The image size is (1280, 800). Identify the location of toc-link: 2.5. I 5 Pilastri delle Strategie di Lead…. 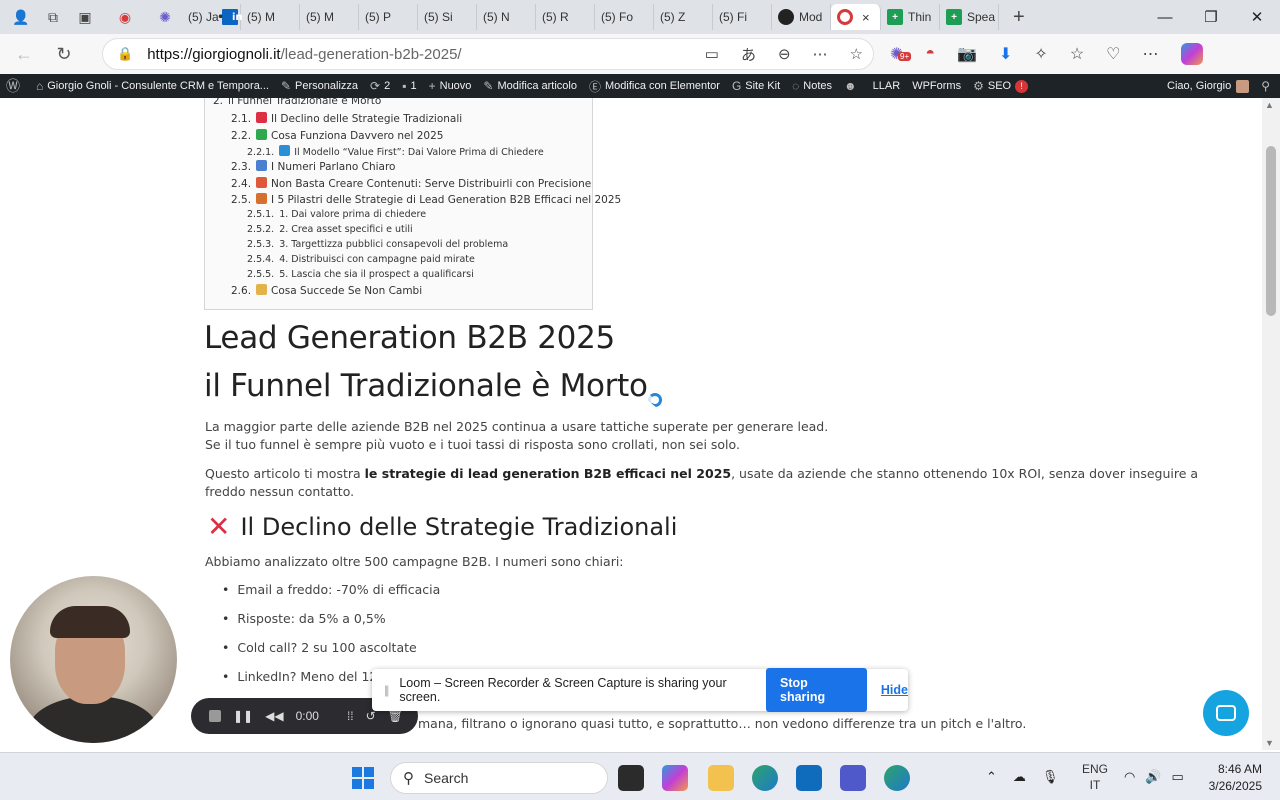
(426, 199).